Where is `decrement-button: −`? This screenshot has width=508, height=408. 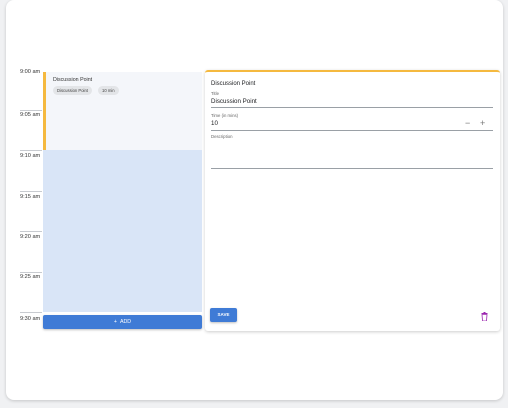
decrement-button: − is located at coordinates (467, 123).